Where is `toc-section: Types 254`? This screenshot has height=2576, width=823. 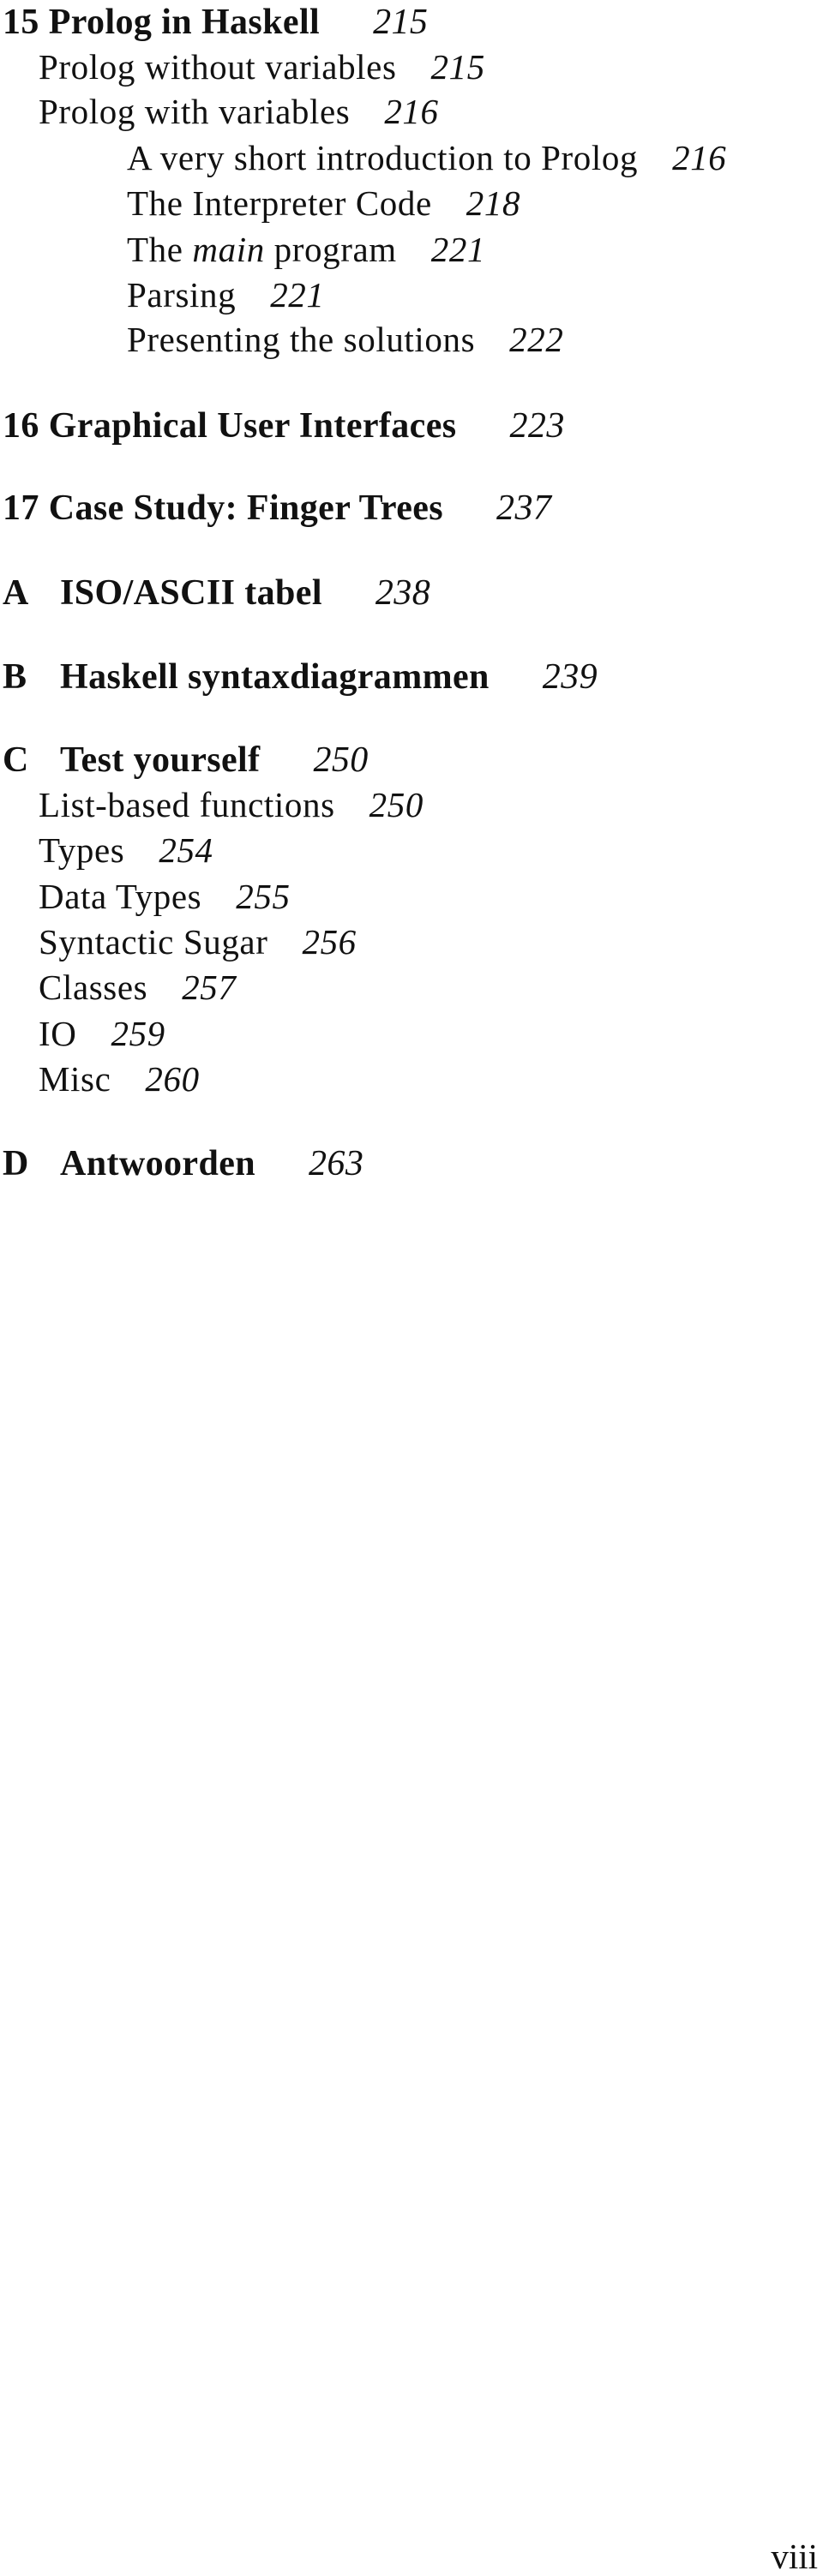 toc-section: Types 254 is located at coordinates (126, 850).